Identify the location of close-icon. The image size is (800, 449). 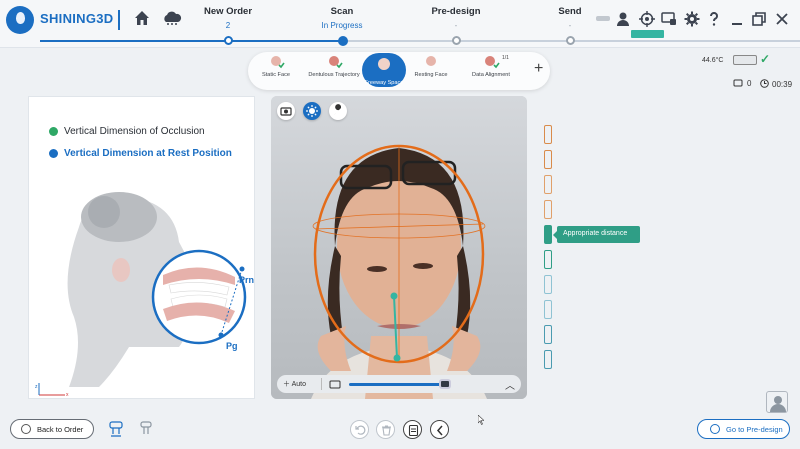
(782, 19).